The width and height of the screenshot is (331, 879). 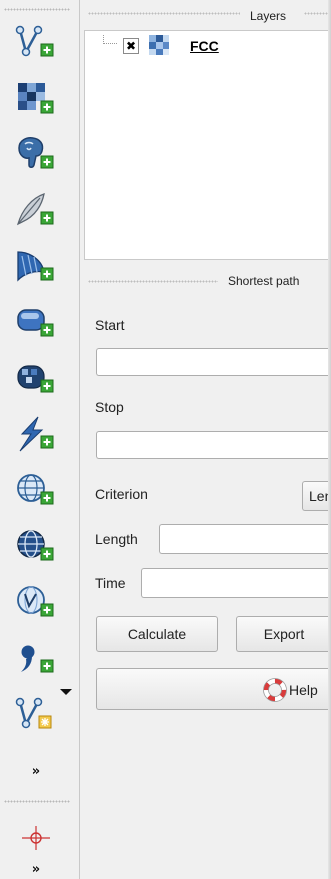 I want to click on help-button: Help, so click(x=213, y=689).